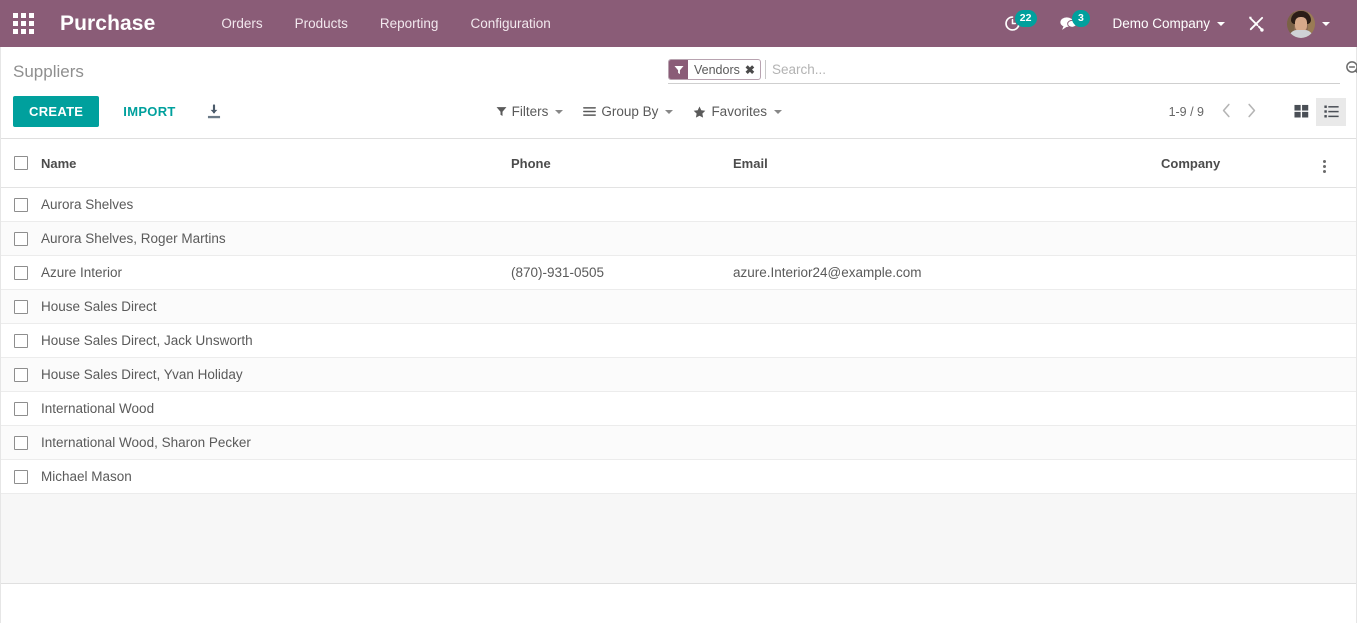 This screenshot has height=623, width=1357. What do you see at coordinates (1324, 166) in the screenshot?
I see `vertical-dots-icon` at bounding box center [1324, 166].